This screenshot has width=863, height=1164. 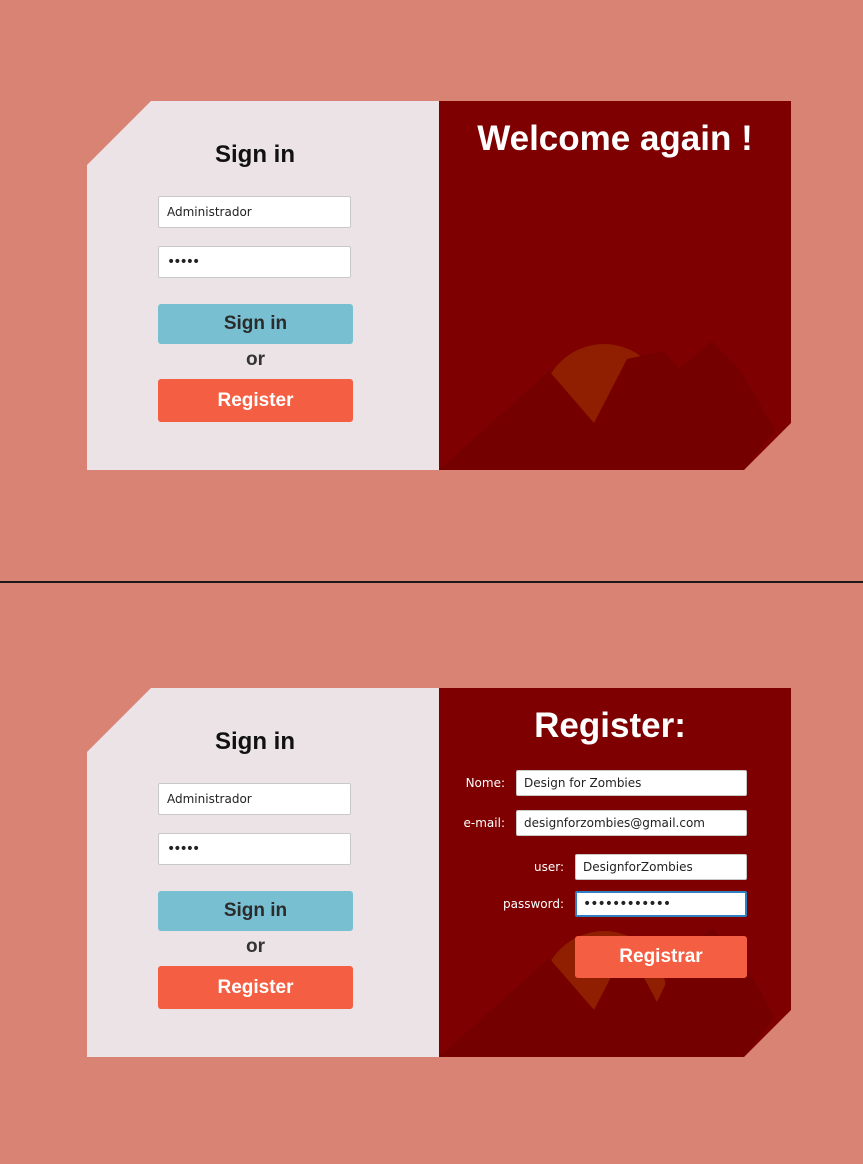 What do you see at coordinates (548, 867) in the screenshot?
I see `user-label: user:` at bounding box center [548, 867].